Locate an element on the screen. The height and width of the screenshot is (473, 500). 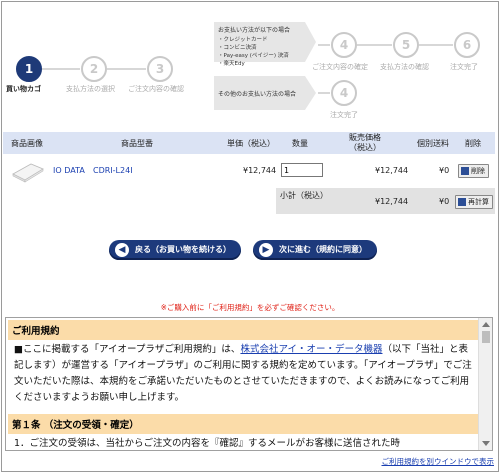
table-row: IO DATA CDRI-L24I ¥12,744 ¥12,744 ¥0 削除 is located at coordinates (249, 171).